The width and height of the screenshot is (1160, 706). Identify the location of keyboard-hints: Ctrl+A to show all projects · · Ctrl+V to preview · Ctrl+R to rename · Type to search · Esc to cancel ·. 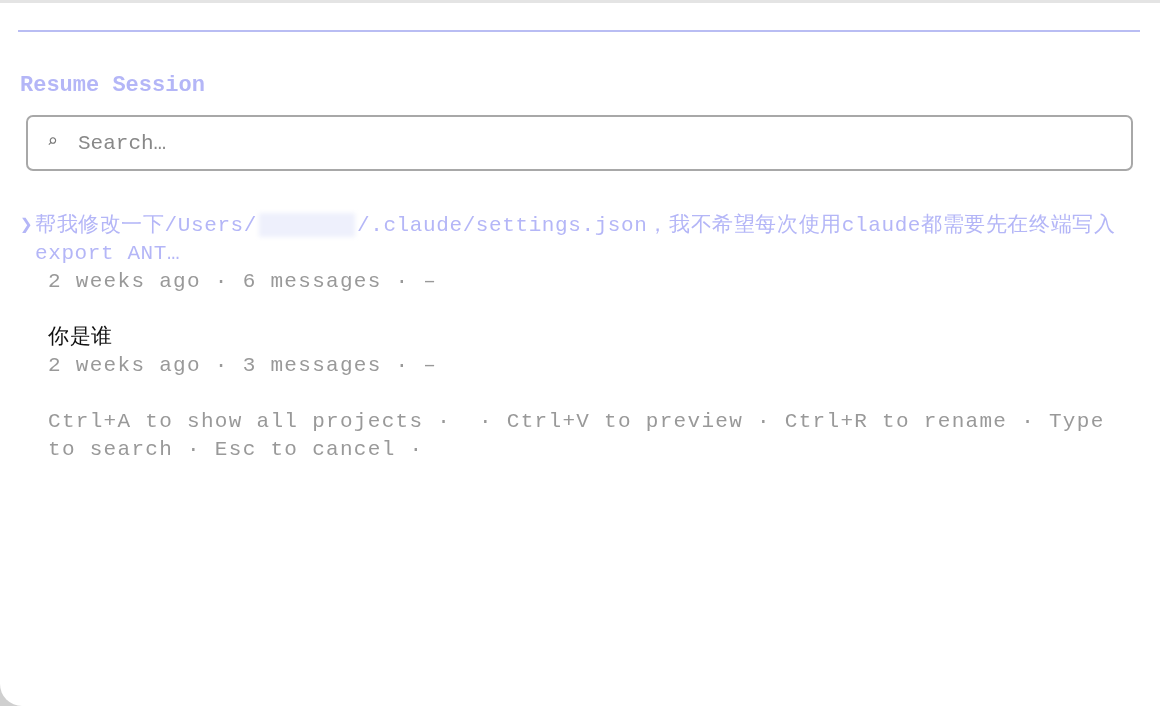
(577, 436).